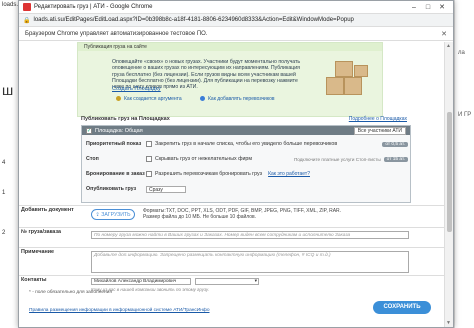  What do you see at coordinates (125, 119) in the screenshot?
I see `publish-label: Публиковать груз на Площадках` at bounding box center [125, 119].